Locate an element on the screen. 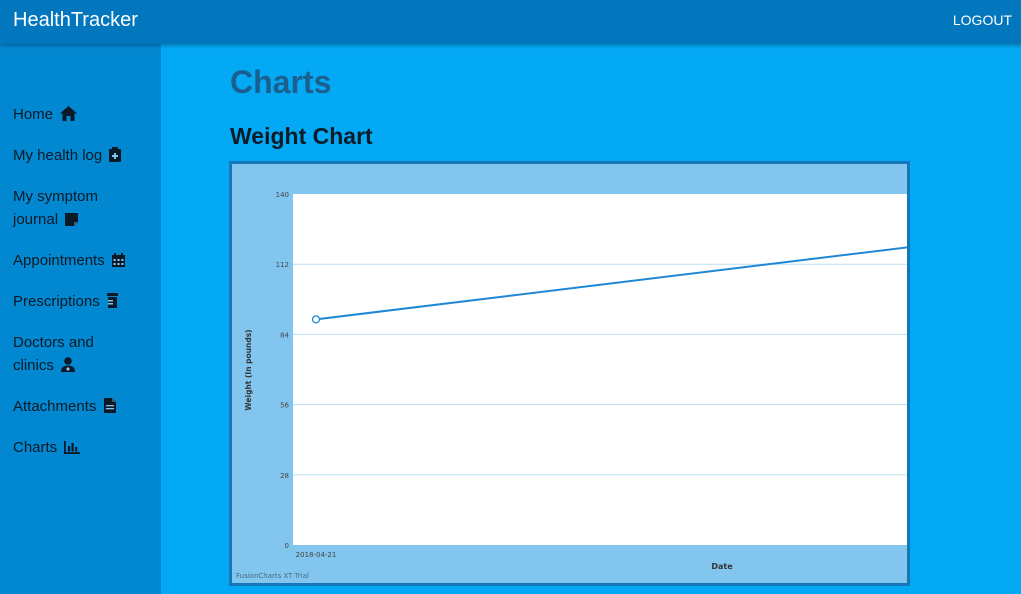  sidebar-item-appointments: Appointments is located at coordinates (83, 261).